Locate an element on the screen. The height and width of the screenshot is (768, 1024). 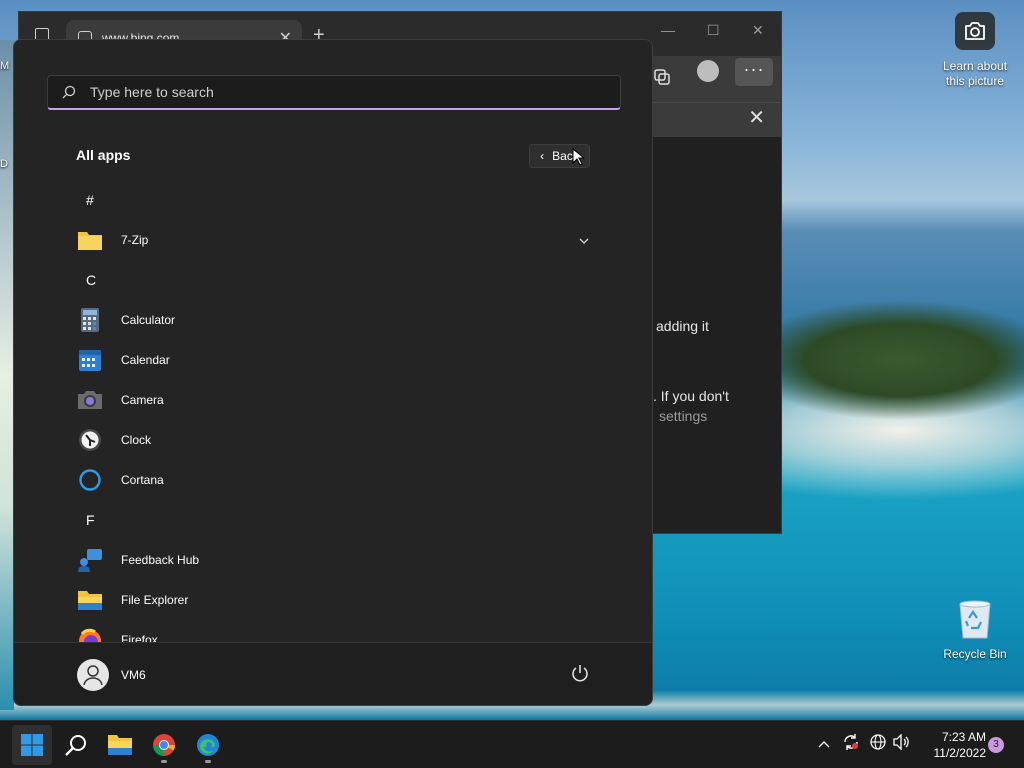
taskbar: 7:23 AM 11/2/2022 3 is located at coordinates (512, 744).